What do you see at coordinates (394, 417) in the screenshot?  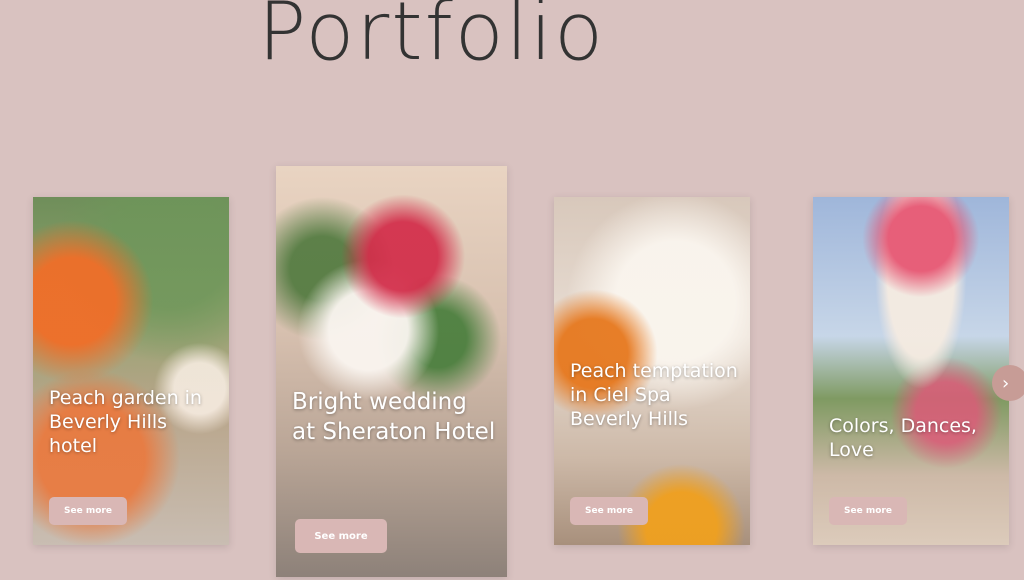 I see `card-title: Bright wedding at Sheraton Hotel` at bounding box center [394, 417].